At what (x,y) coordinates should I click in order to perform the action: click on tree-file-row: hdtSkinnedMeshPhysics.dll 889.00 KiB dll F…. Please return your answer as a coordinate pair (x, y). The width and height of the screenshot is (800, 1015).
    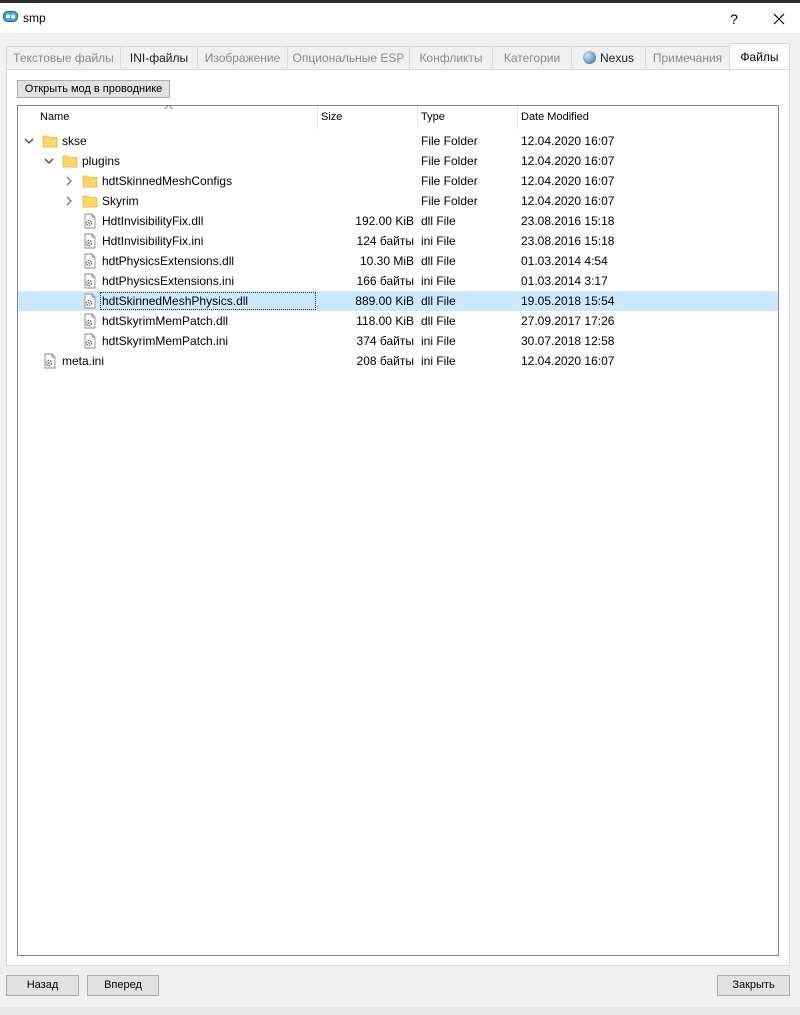
    Looking at the image, I should click on (398, 301).